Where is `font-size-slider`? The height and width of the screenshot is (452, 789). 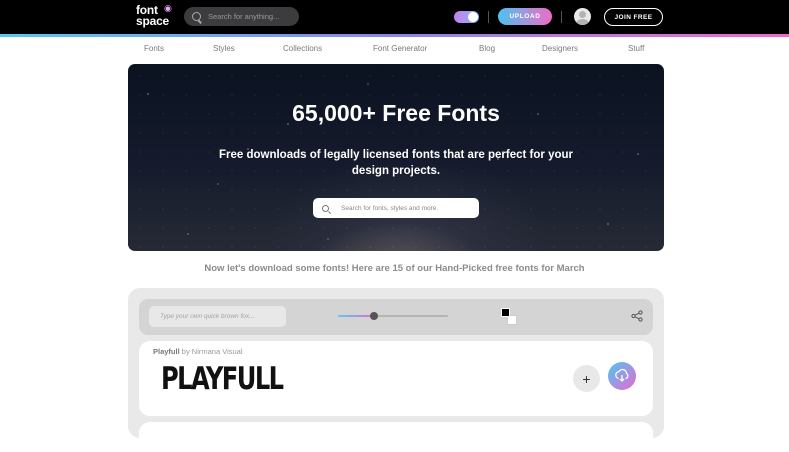
font-size-slider is located at coordinates (393, 316).